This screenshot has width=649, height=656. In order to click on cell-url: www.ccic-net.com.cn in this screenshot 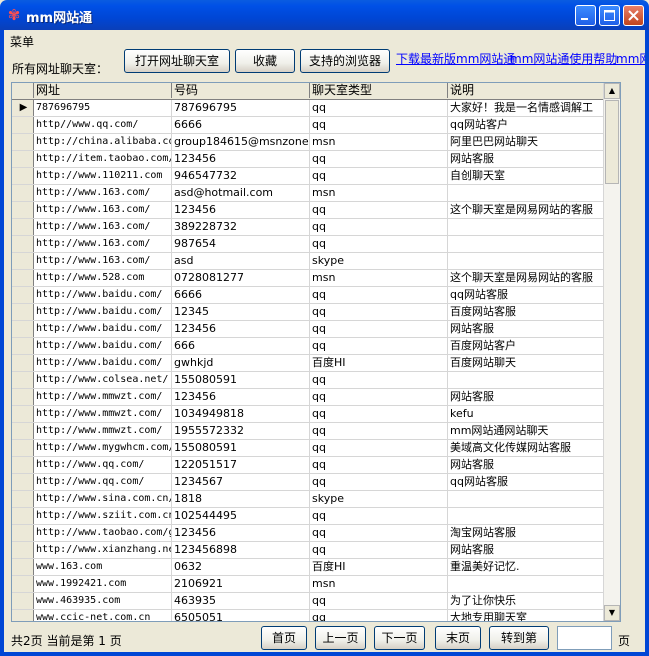, I will do `click(103, 615)`.